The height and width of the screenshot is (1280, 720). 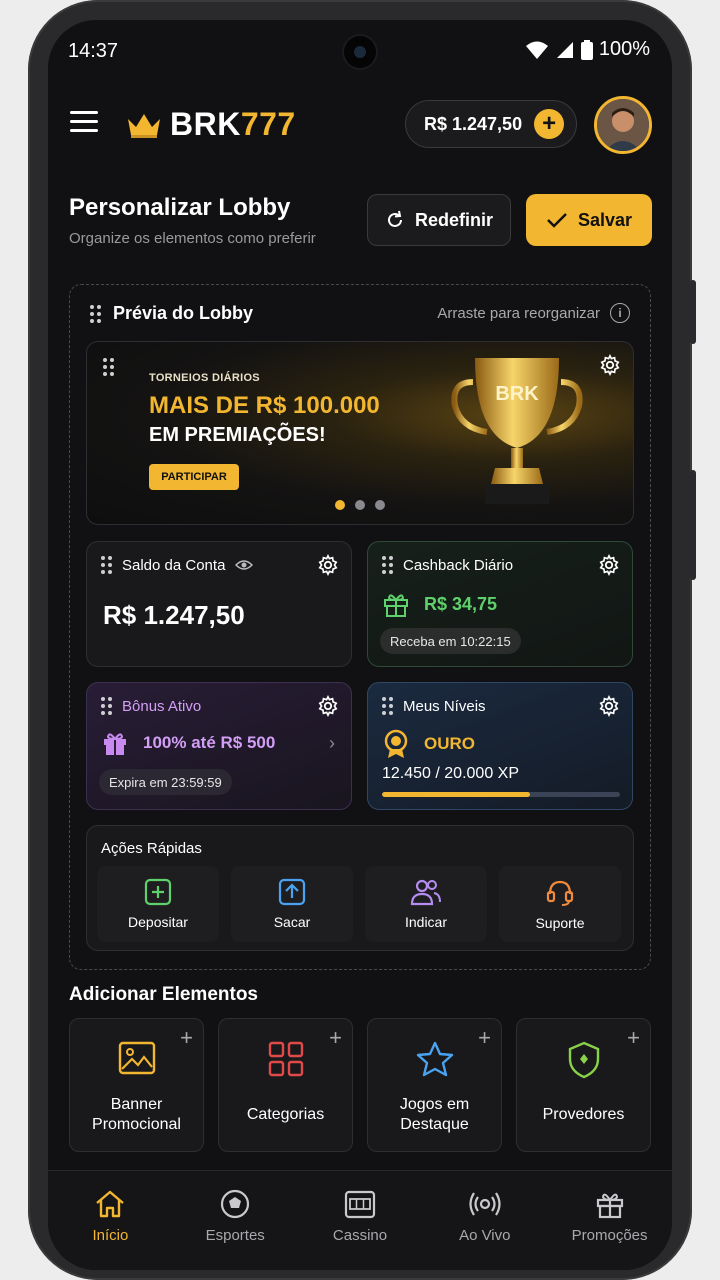 What do you see at coordinates (136, 1058) in the screenshot?
I see `image-icon` at bounding box center [136, 1058].